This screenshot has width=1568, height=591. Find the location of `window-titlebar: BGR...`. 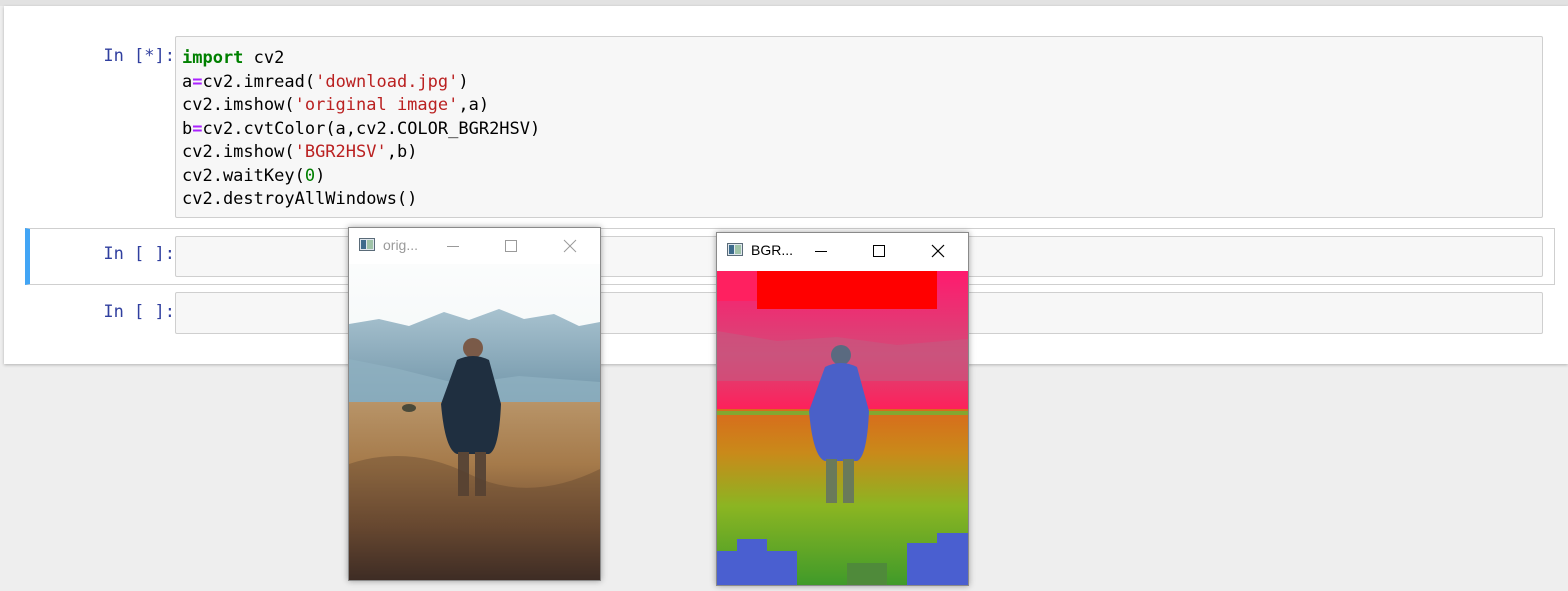

window-titlebar: BGR... is located at coordinates (842, 251).